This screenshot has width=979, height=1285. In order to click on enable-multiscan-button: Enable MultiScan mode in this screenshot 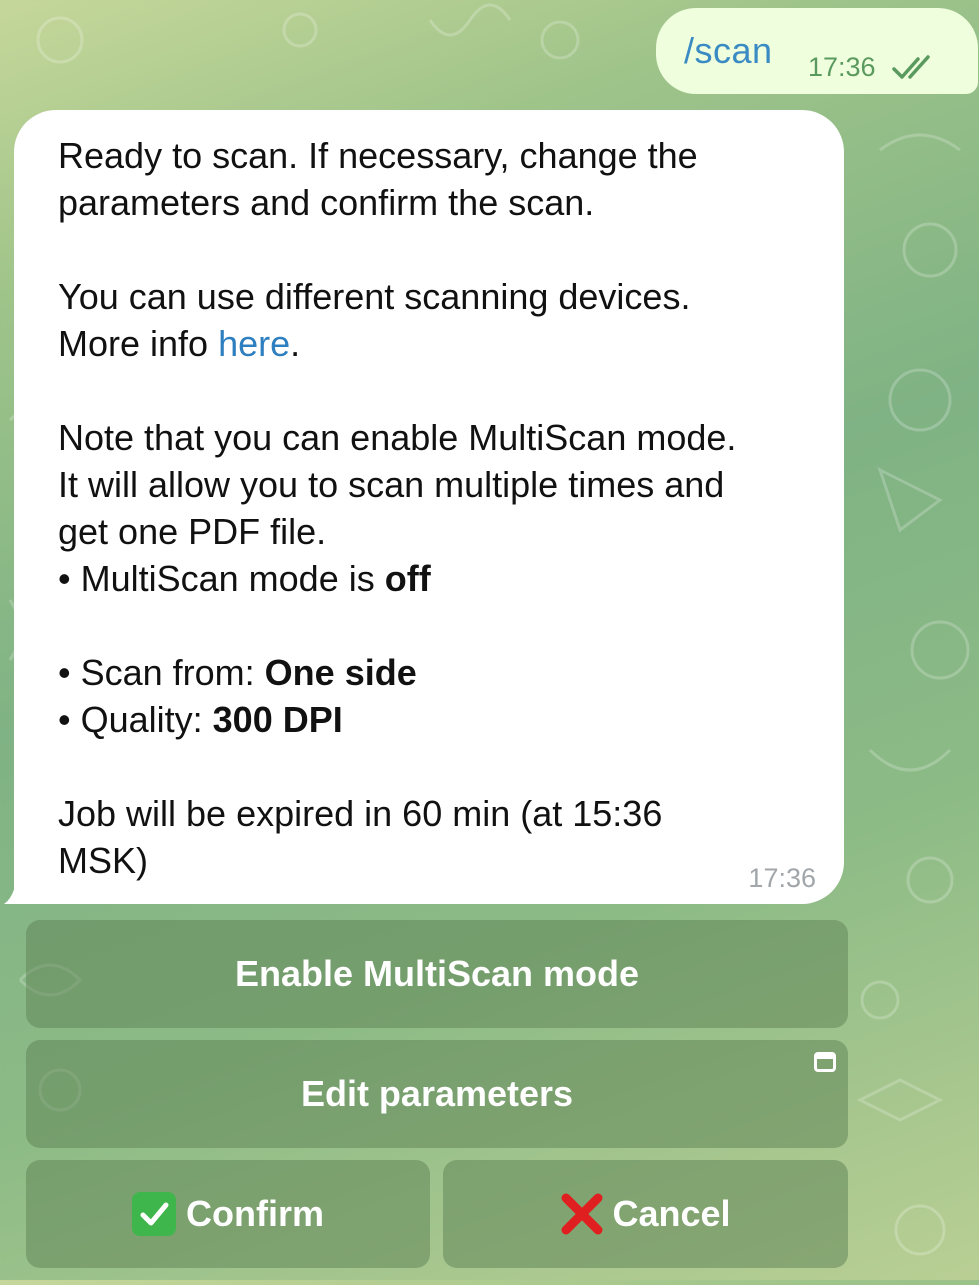, I will do `click(437, 974)`.